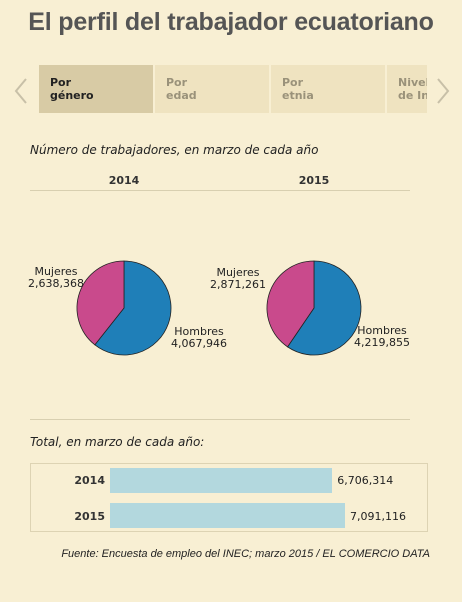  Describe the element at coordinates (382, 342) in the screenshot. I see `series-value: 4,219,855` at that location.